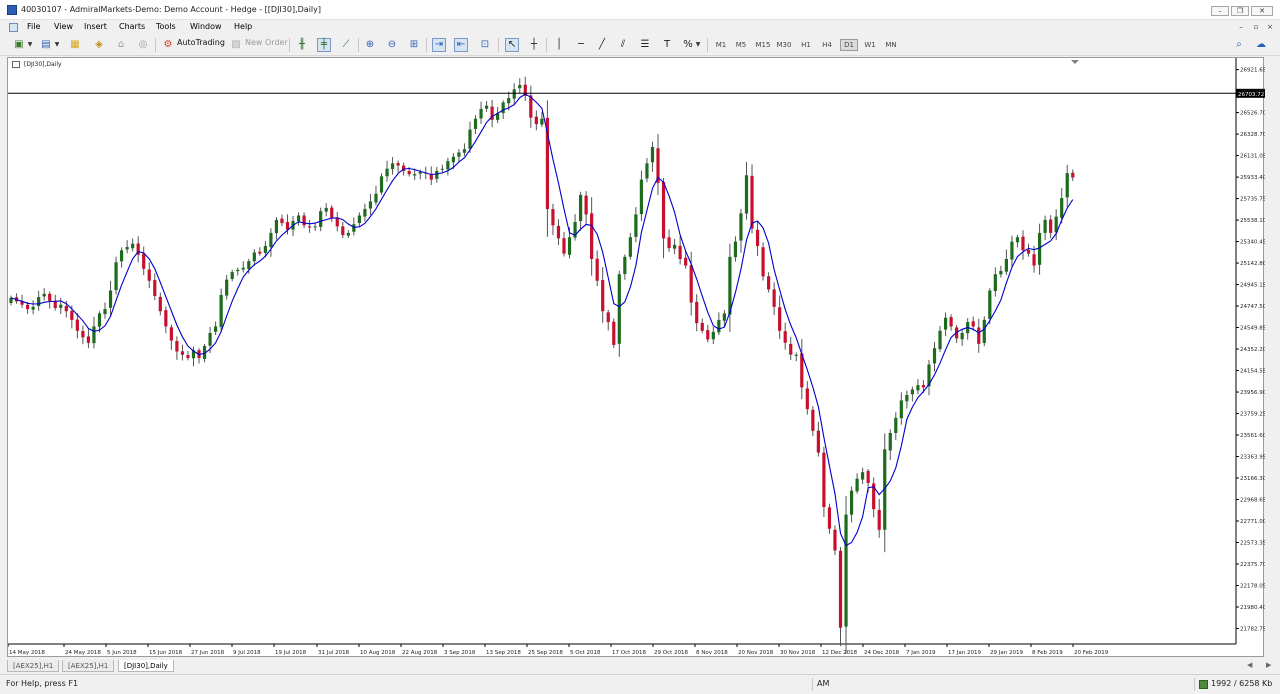  What do you see at coordinates (629, 653) in the screenshot?
I see `time-tick-label: 17 Oct 2018` at bounding box center [629, 653].